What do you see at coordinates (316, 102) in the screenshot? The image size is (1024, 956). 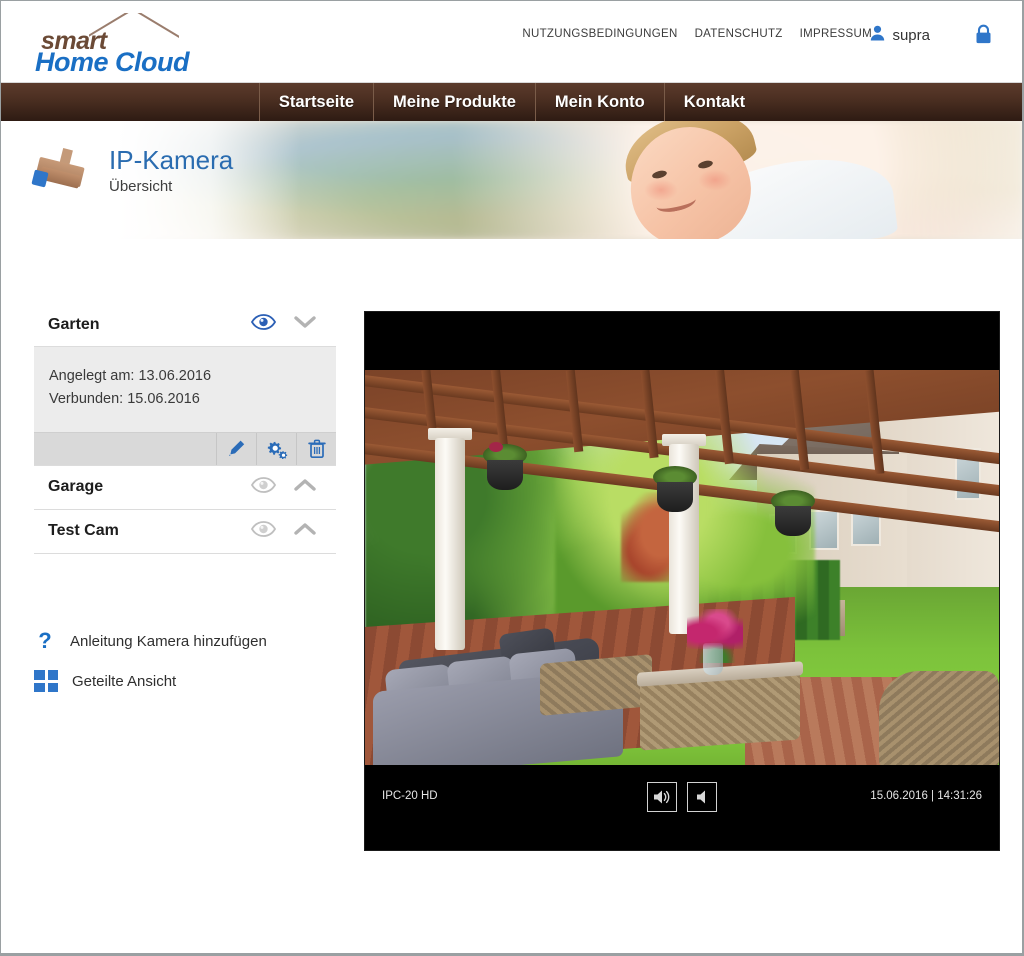 I see `nav-startseite: Startseite` at bounding box center [316, 102].